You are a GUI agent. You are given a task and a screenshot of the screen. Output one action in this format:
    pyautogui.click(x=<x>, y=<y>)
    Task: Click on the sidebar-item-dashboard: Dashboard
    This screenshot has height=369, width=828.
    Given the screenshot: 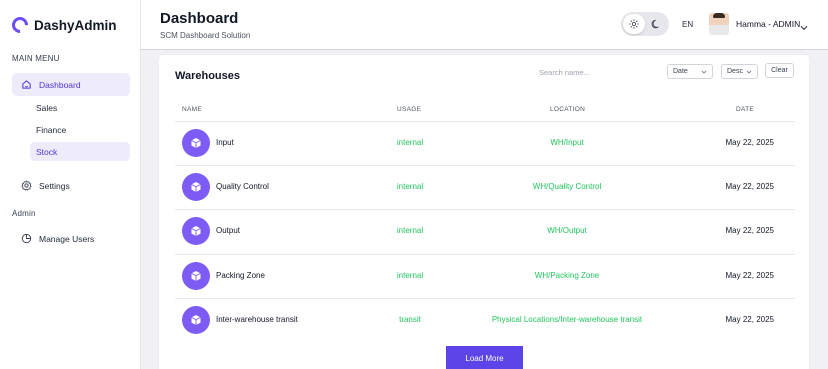 What is the action you would take?
    pyautogui.click(x=71, y=84)
    